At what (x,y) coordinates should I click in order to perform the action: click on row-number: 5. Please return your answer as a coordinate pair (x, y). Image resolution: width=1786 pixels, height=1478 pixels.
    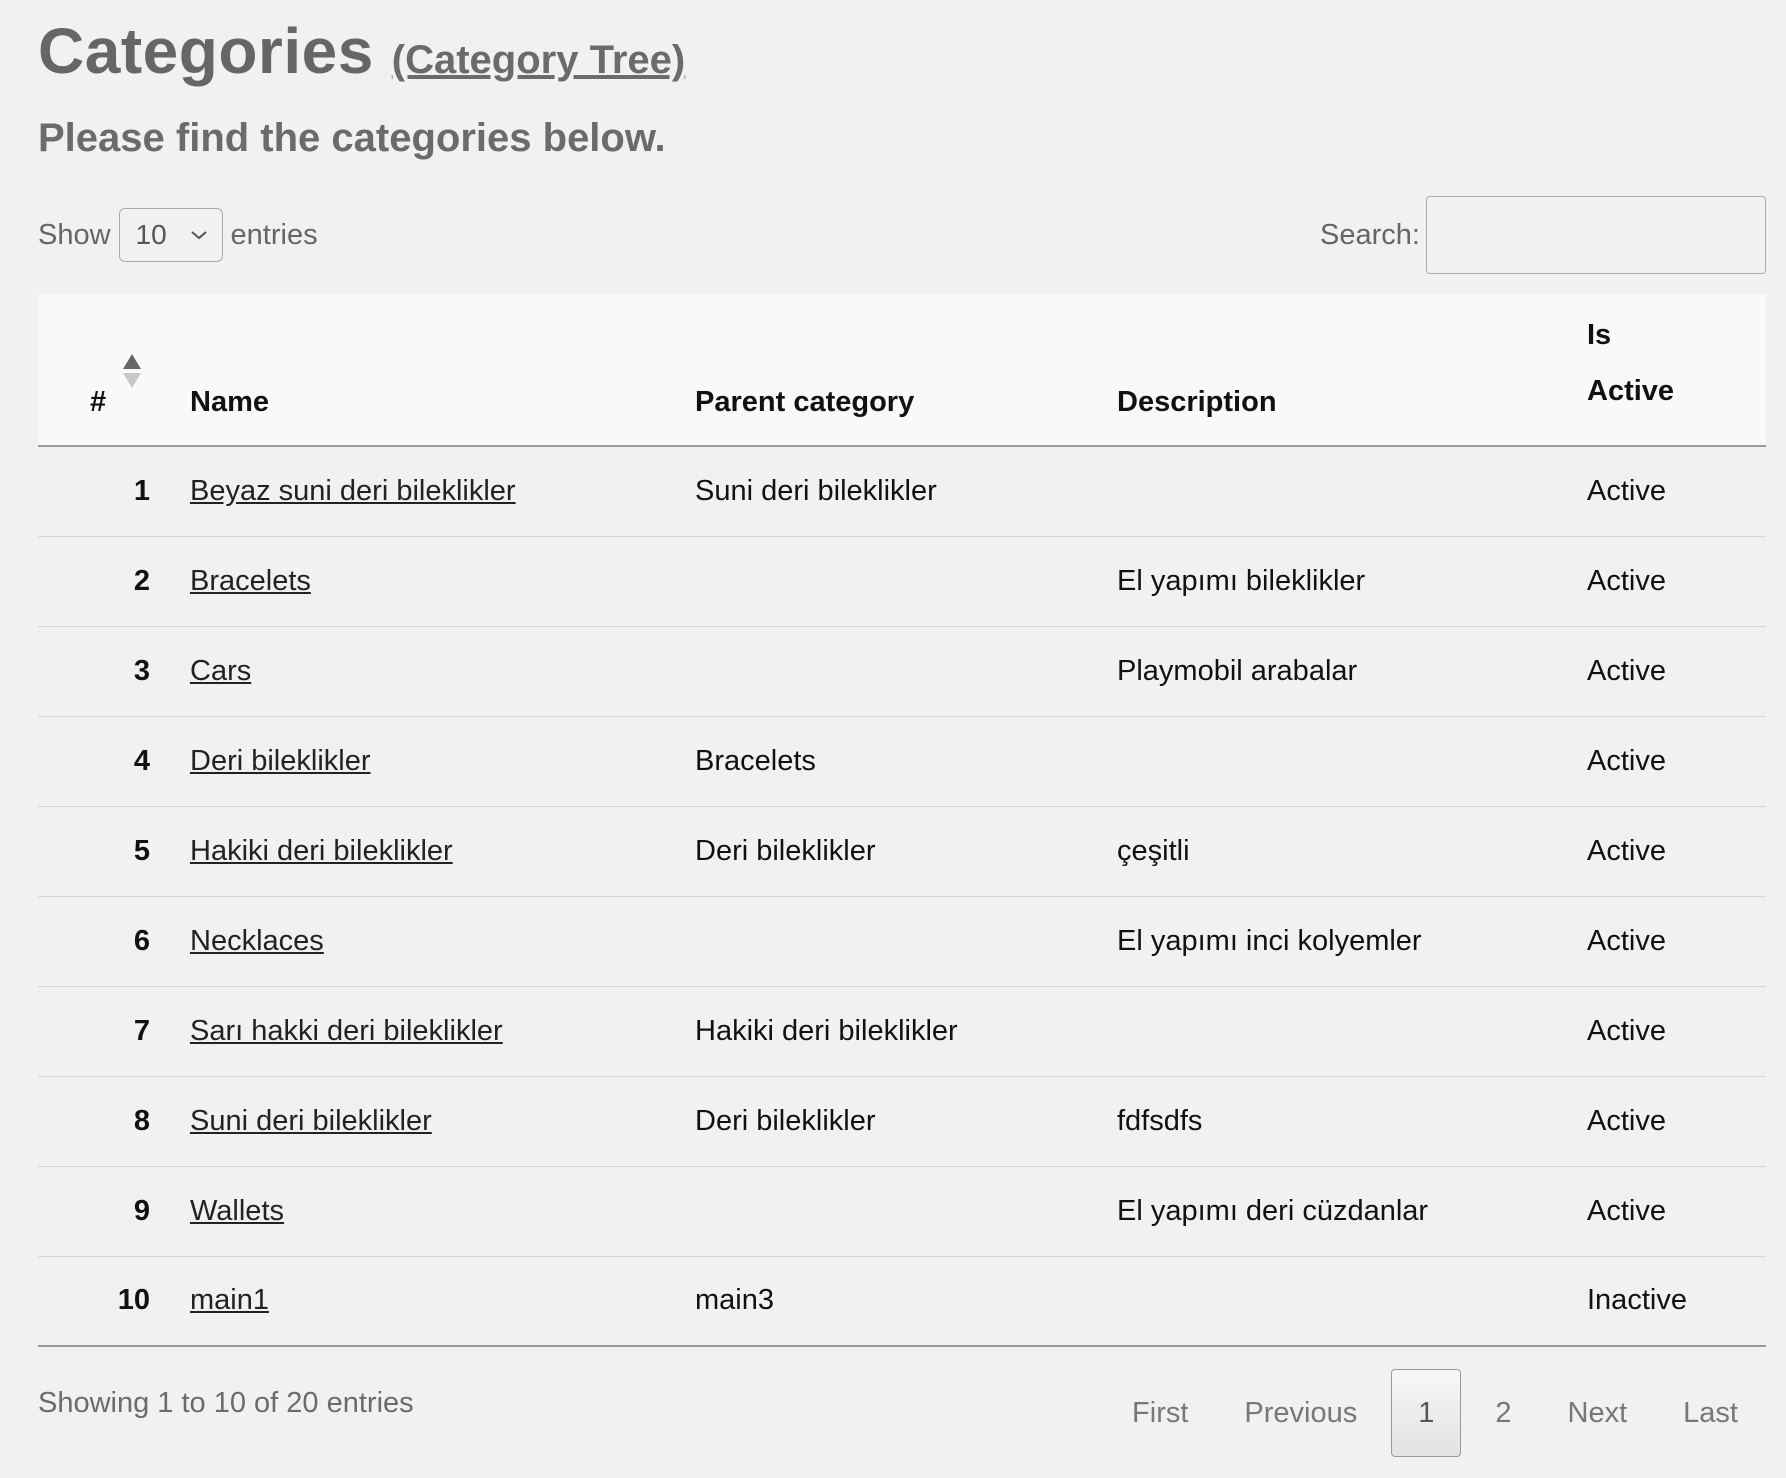
    Looking at the image, I should click on (141, 850).